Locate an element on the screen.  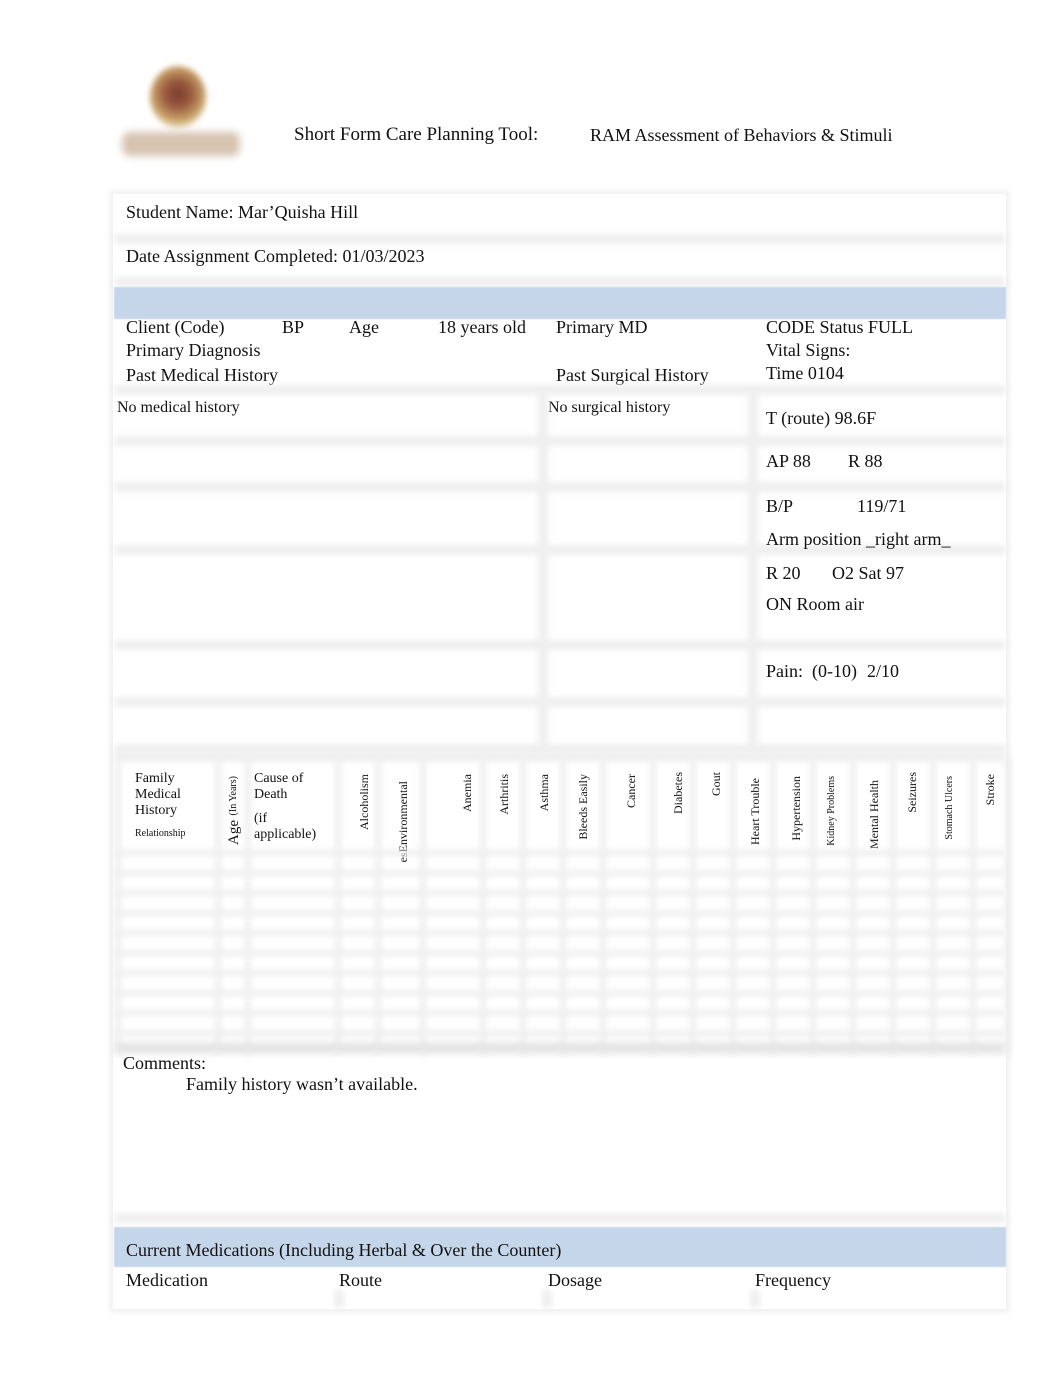
primary-diagnosis-label: Primary Diagnosis is located at coordinates (193, 350).